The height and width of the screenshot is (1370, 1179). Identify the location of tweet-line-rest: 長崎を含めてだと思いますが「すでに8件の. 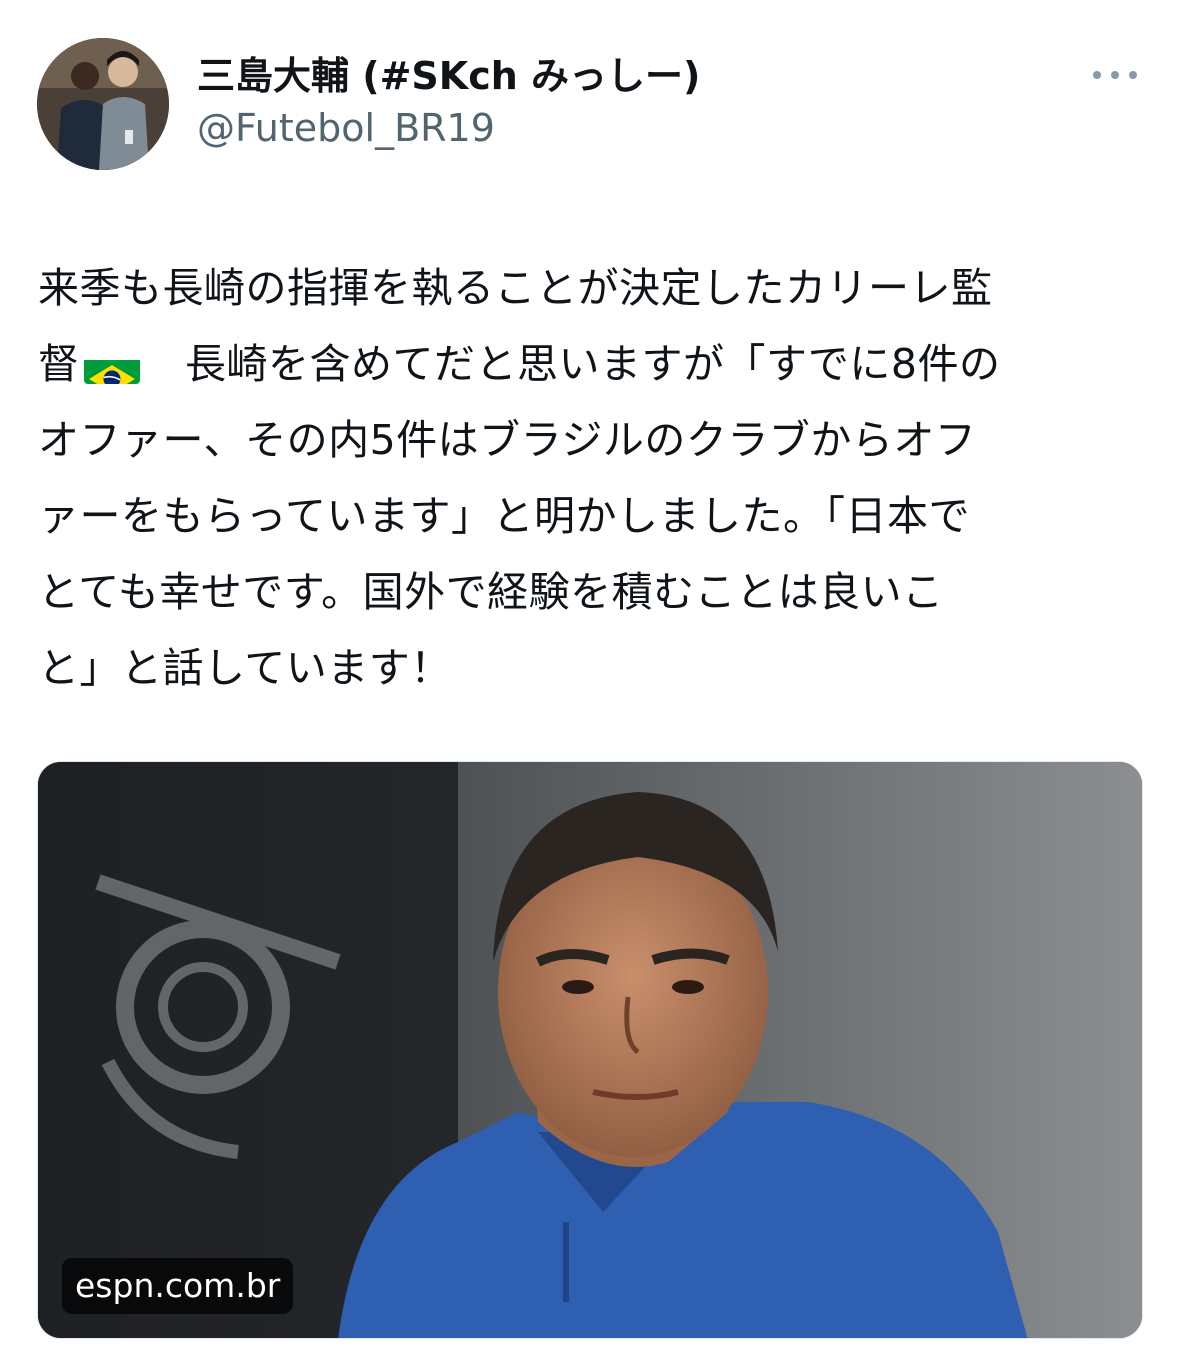
(593, 364).